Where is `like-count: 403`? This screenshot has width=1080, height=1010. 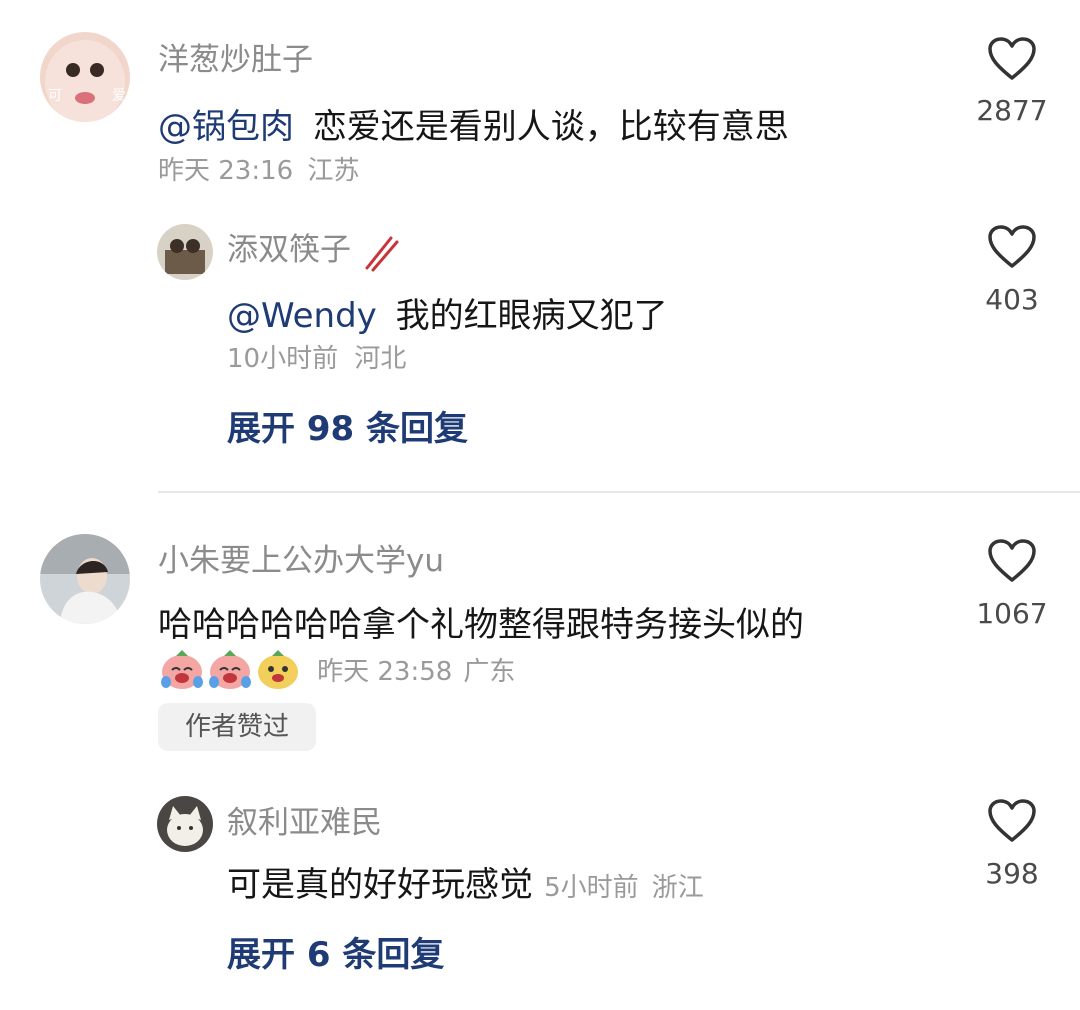 like-count: 403 is located at coordinates (1012, 299).